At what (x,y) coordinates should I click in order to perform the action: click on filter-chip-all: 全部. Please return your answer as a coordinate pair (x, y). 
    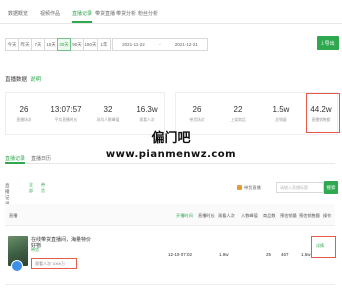
    Looking at the image, I should click on (31, 188).